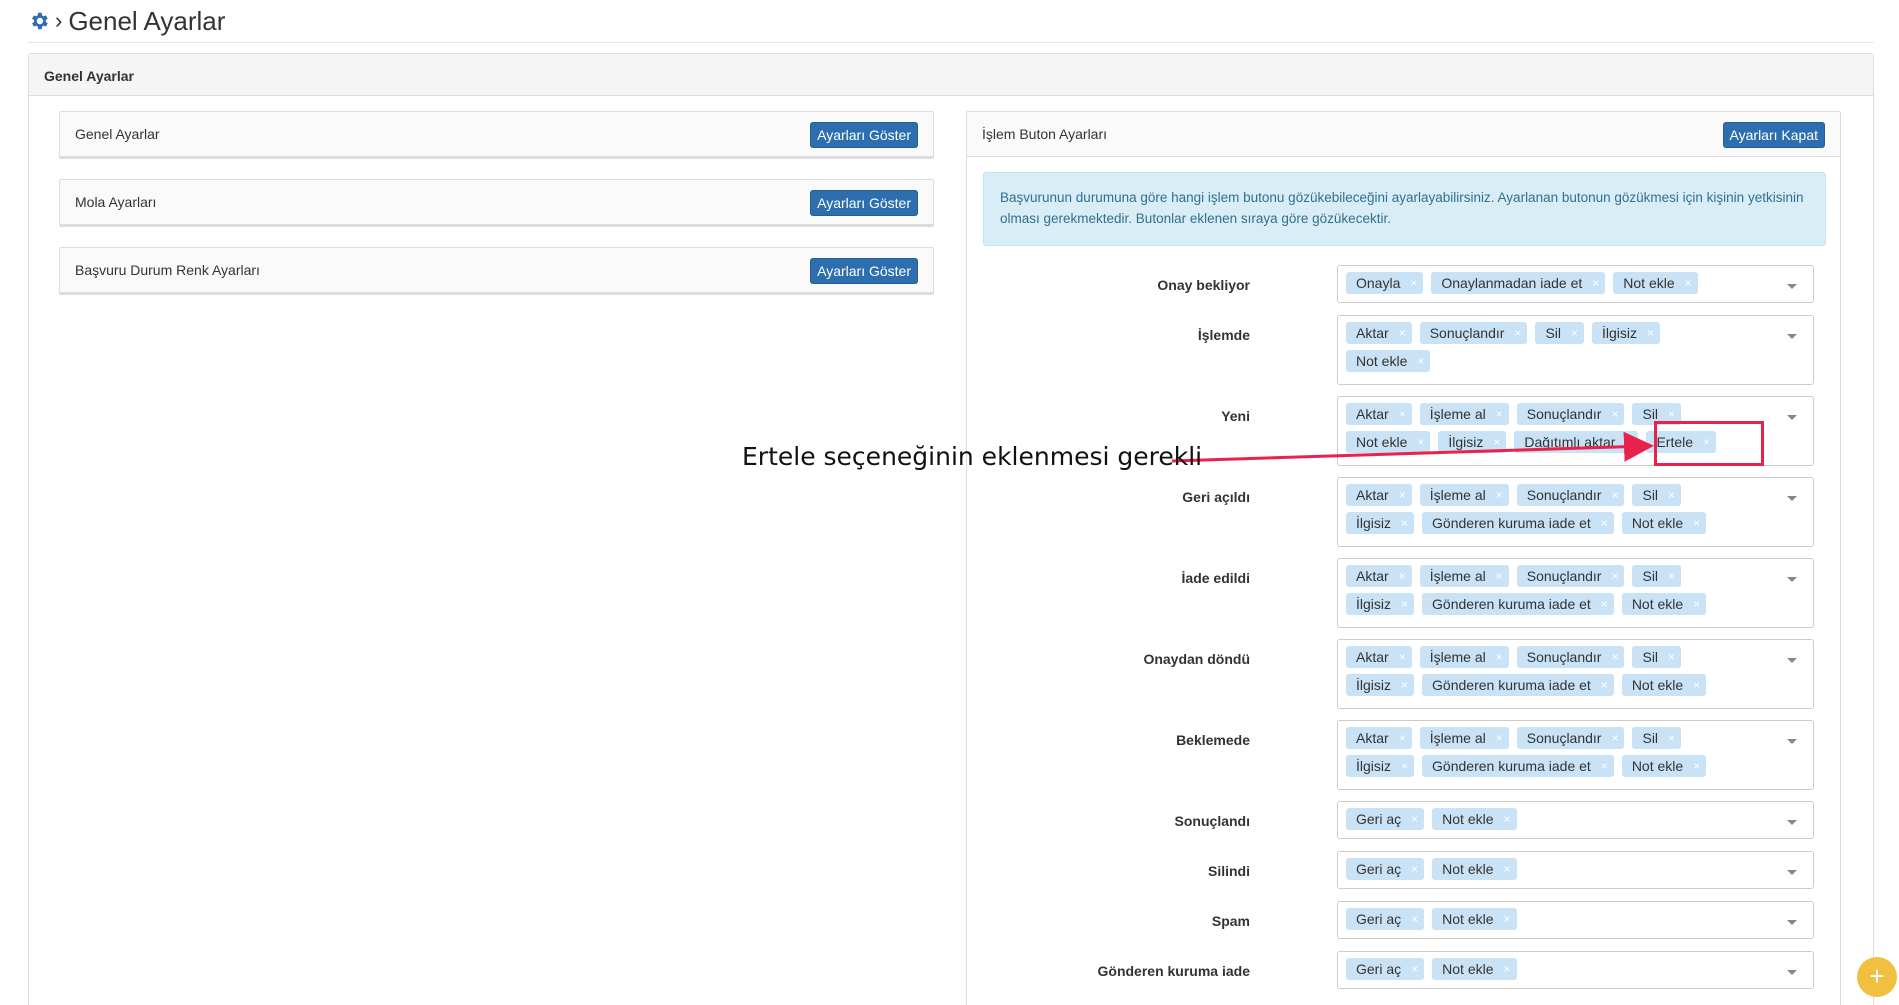 The width and height of the screenshot is (1899, 1005). What do you see at coordinates (1773, 135) in the screenshot?
I see `close-settings-button: Ayarları Kapat` at bounding box center [1773, 135].